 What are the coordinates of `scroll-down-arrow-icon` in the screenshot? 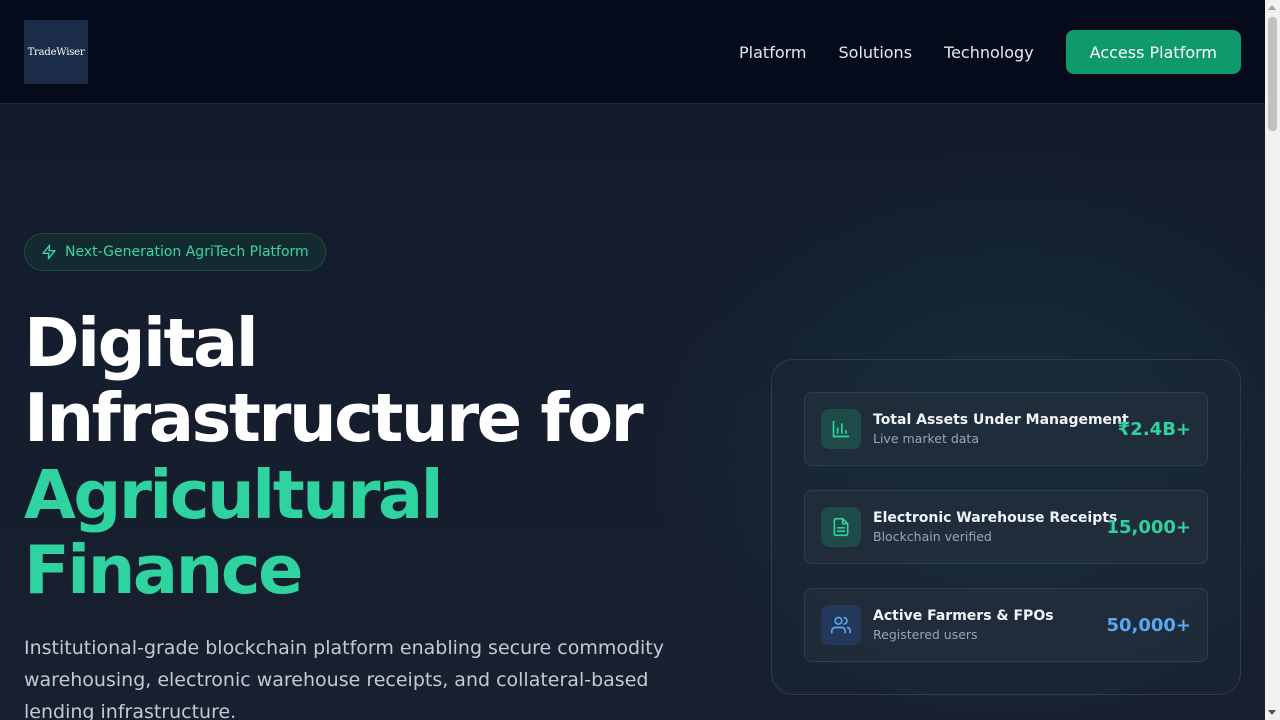 It's located at (1272, 712).